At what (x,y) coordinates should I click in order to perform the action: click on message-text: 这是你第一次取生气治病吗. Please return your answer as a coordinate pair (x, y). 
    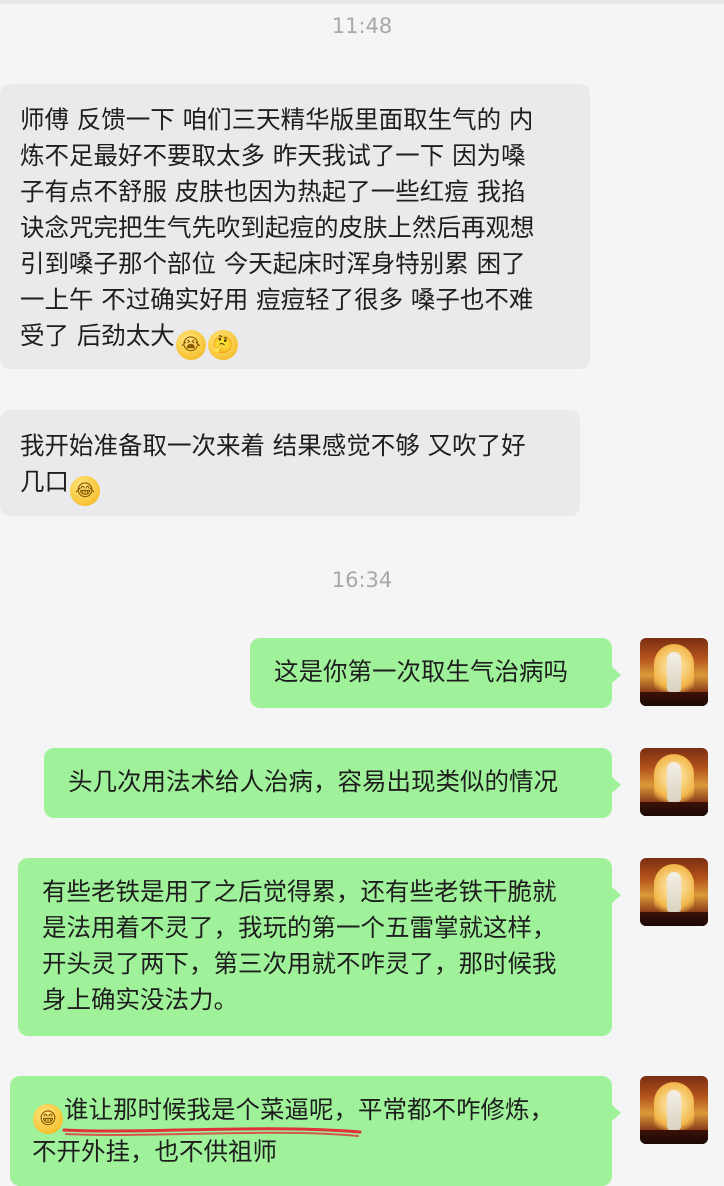
    Looking at the image, I should click on (421, 671).